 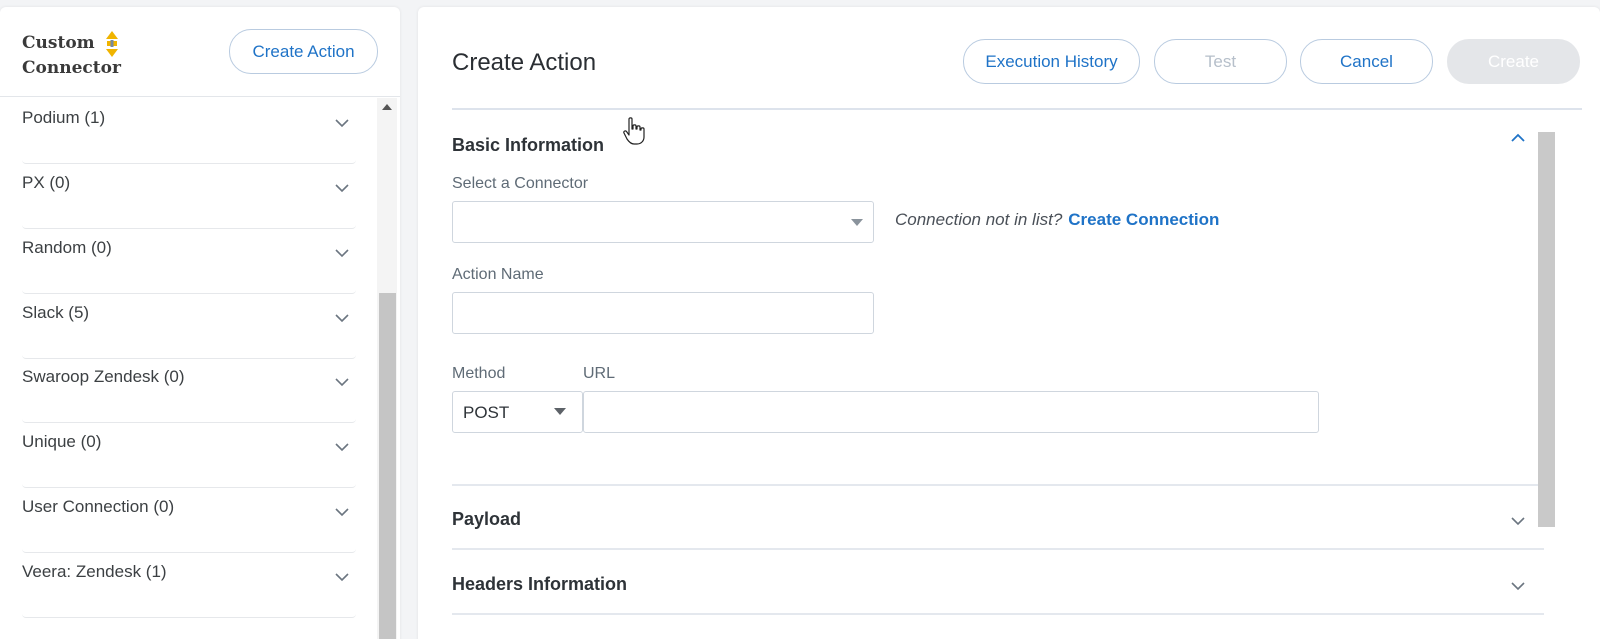 What do you see at coordinates (599, 373) in the screenshot?
I see `url-label: URL` at bounding box center [599, 373].